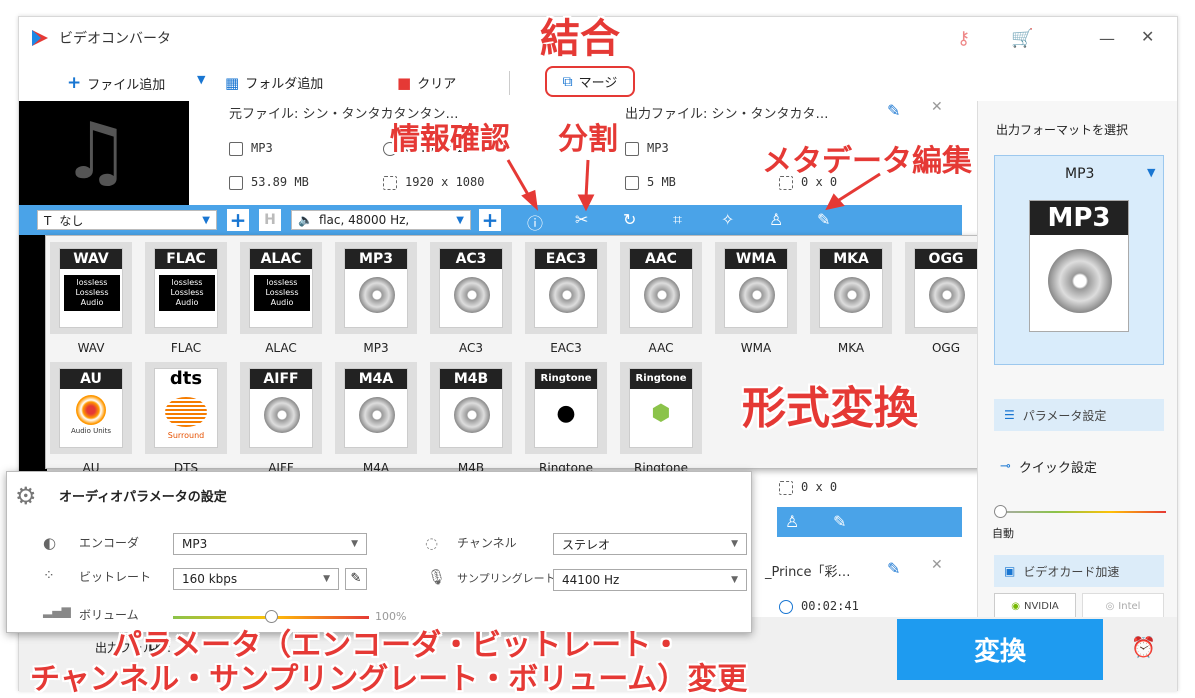  What do you see at coordinates (1079, 571) in the screenshot?
I see `gpu-accel-button: ▣ ビデオカード加速` at bounding box center [1079, 571].